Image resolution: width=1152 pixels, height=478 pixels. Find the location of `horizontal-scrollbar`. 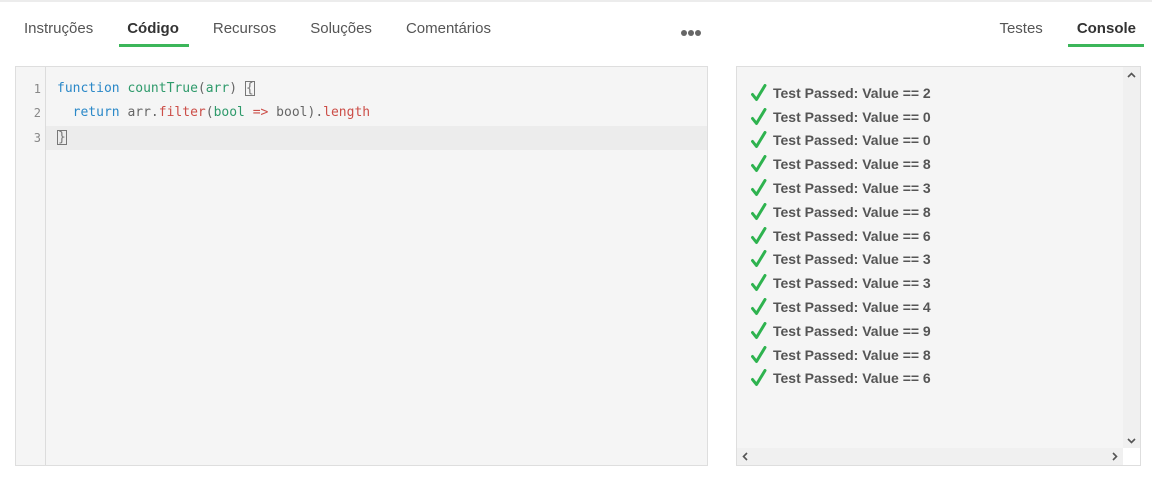

horizontal-scrollbar is located at coordinates (930, 456).